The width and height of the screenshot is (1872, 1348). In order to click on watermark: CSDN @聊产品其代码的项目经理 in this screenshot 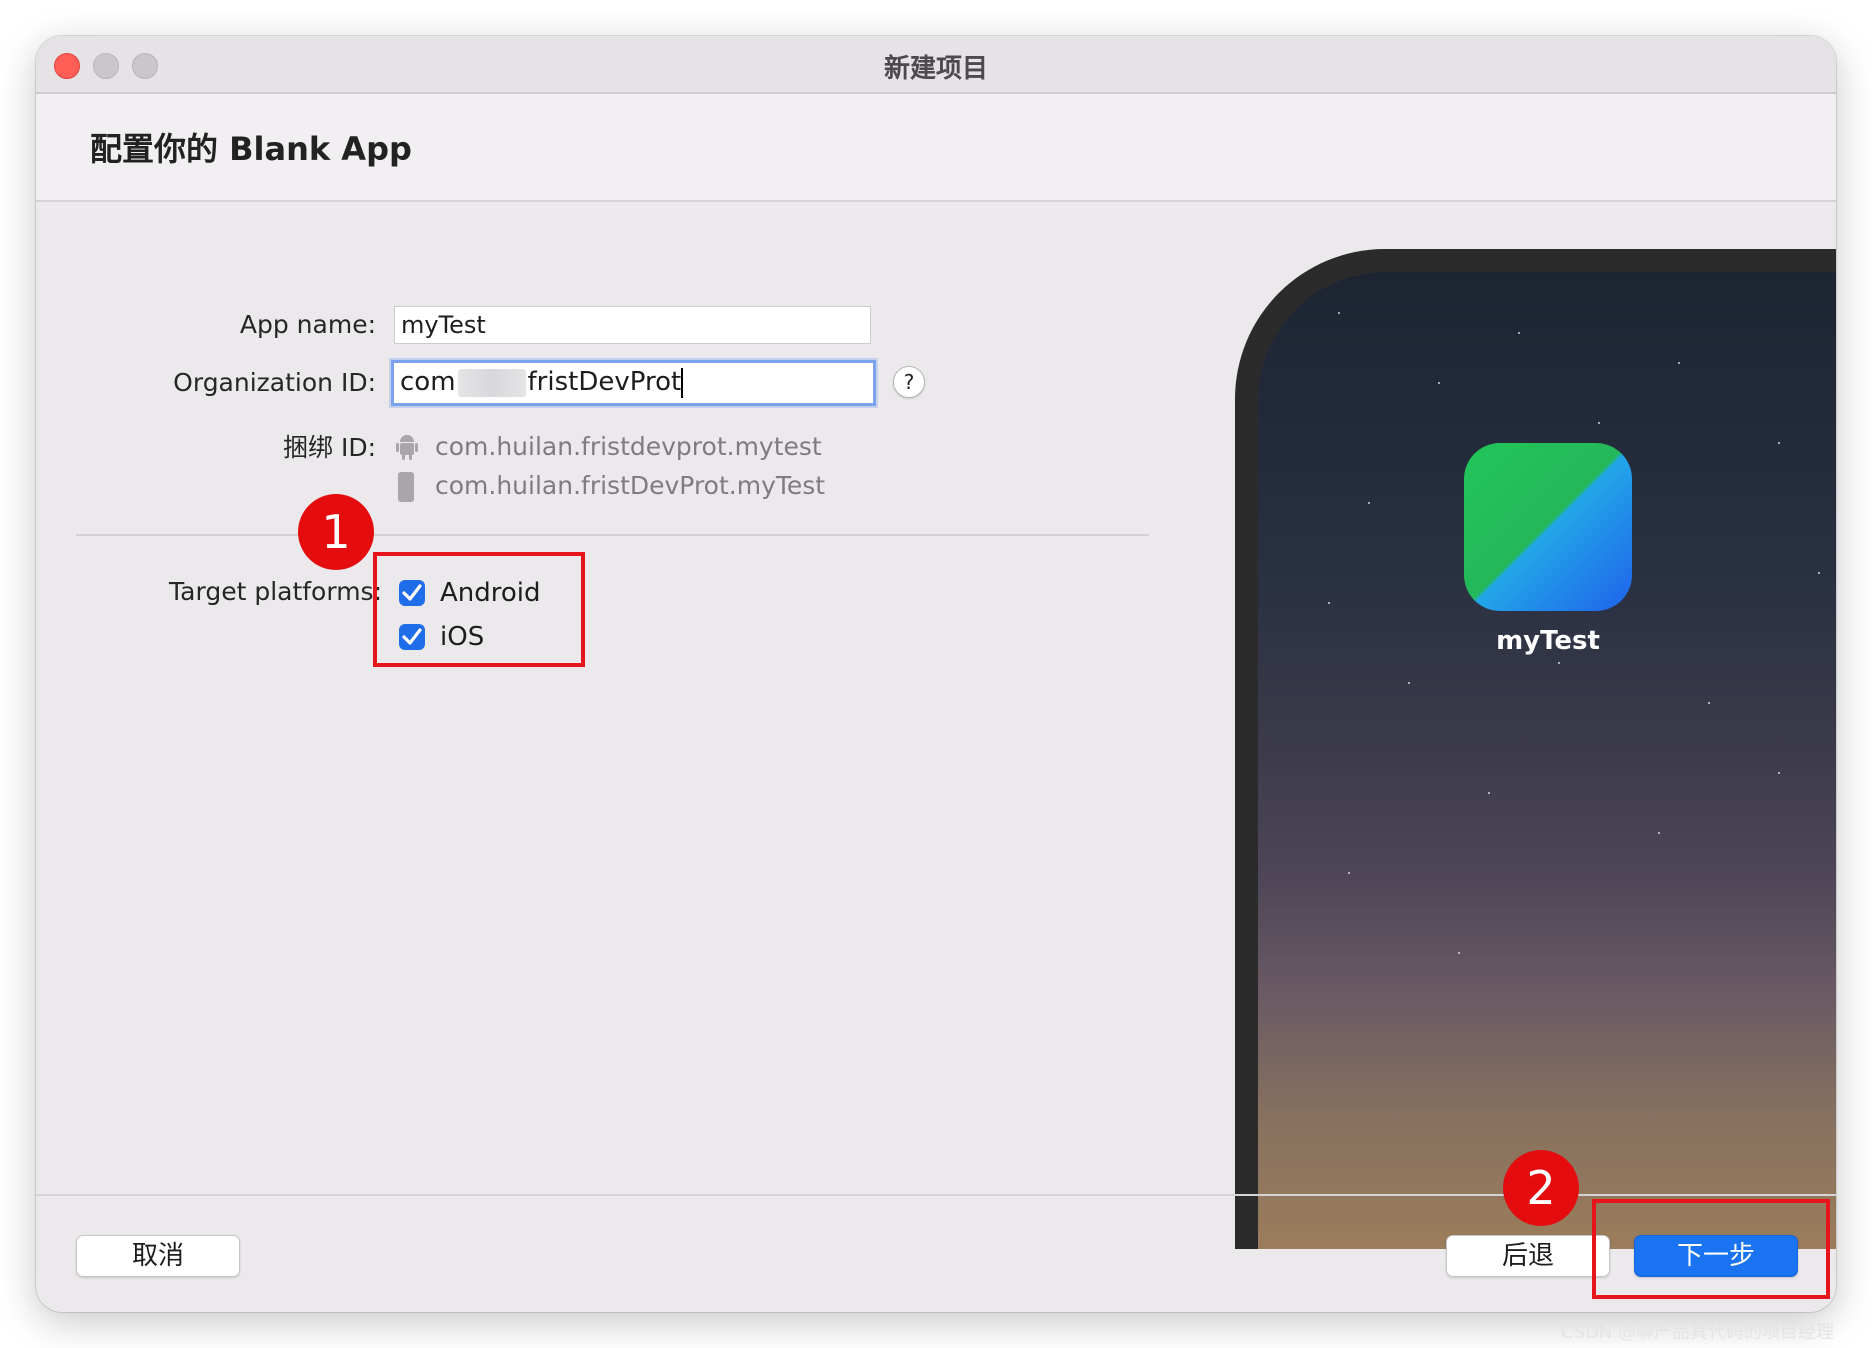, I will do `click(1697, 1332)`.